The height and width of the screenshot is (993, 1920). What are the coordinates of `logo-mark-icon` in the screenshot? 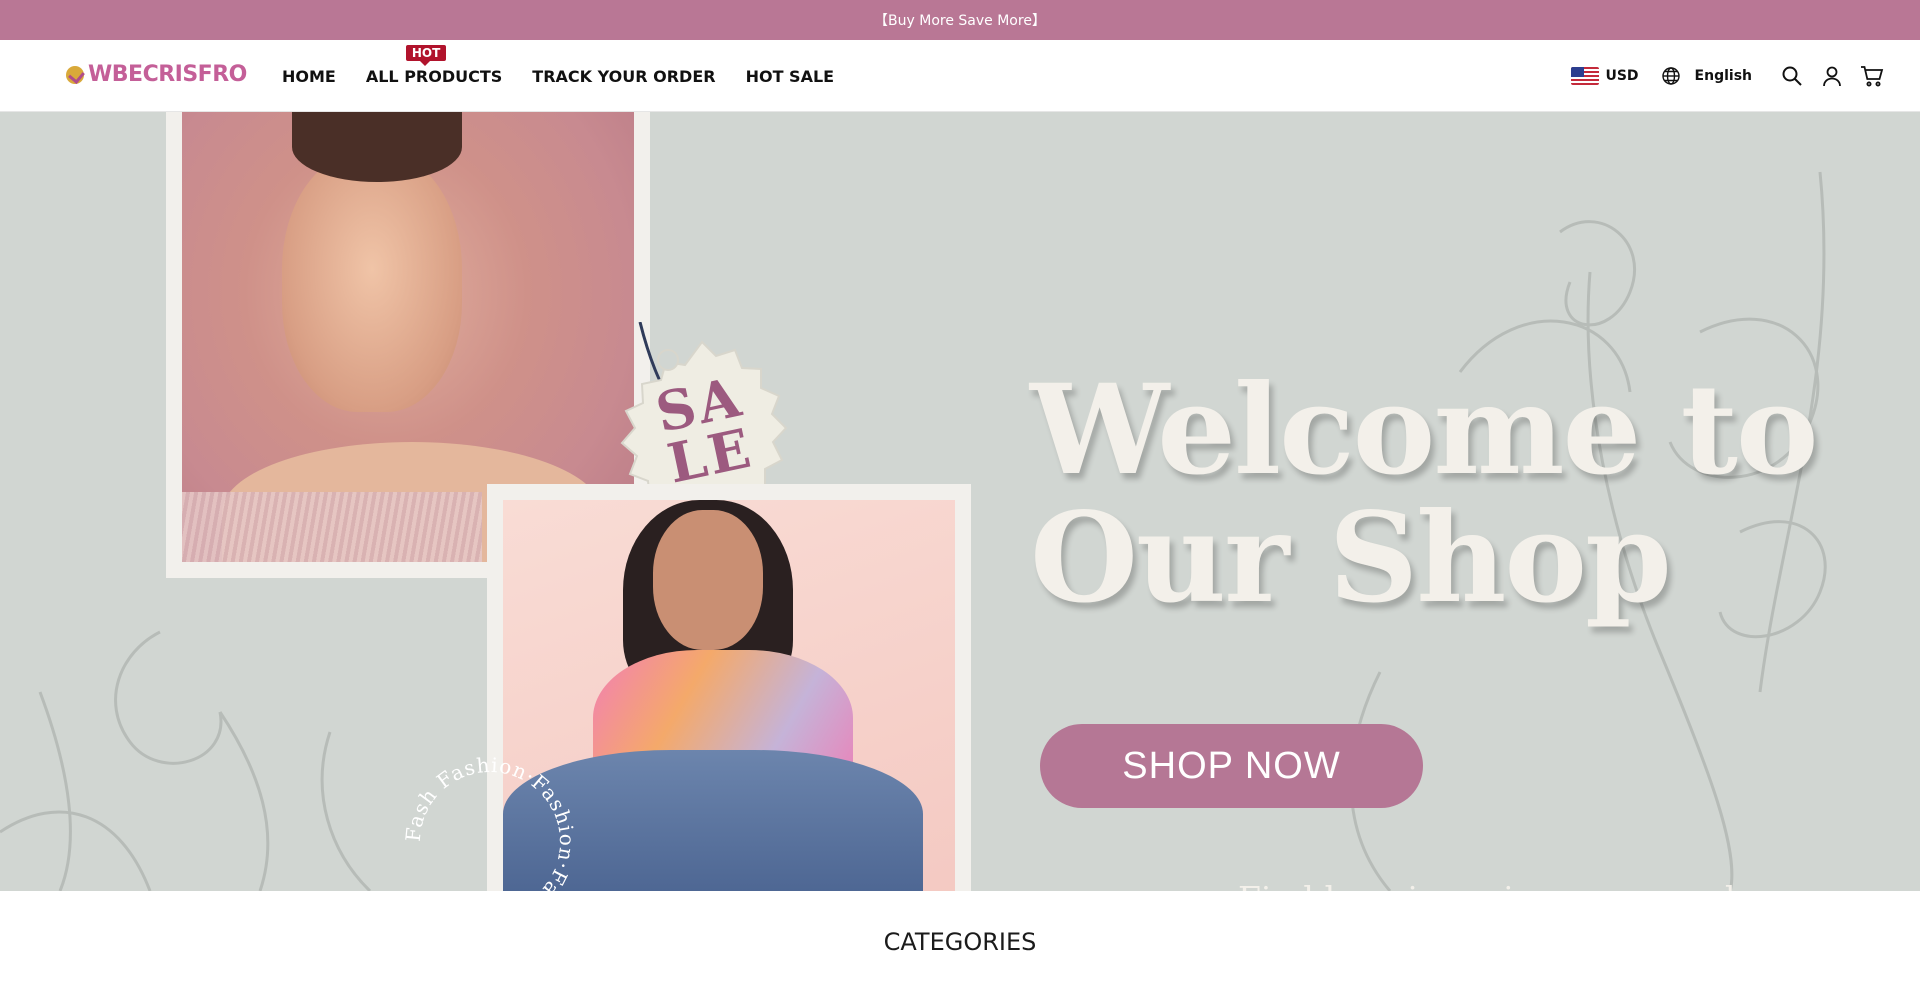 It's located at (75, 74).